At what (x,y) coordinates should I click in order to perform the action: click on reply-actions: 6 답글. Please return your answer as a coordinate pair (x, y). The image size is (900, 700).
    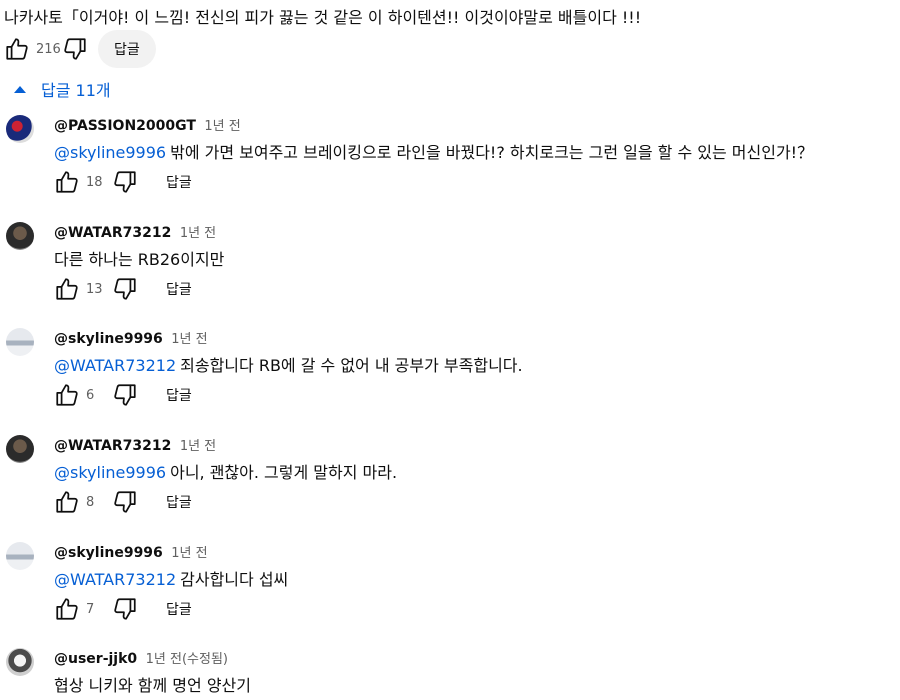
    Looking at the image, I should click on (123, 395).